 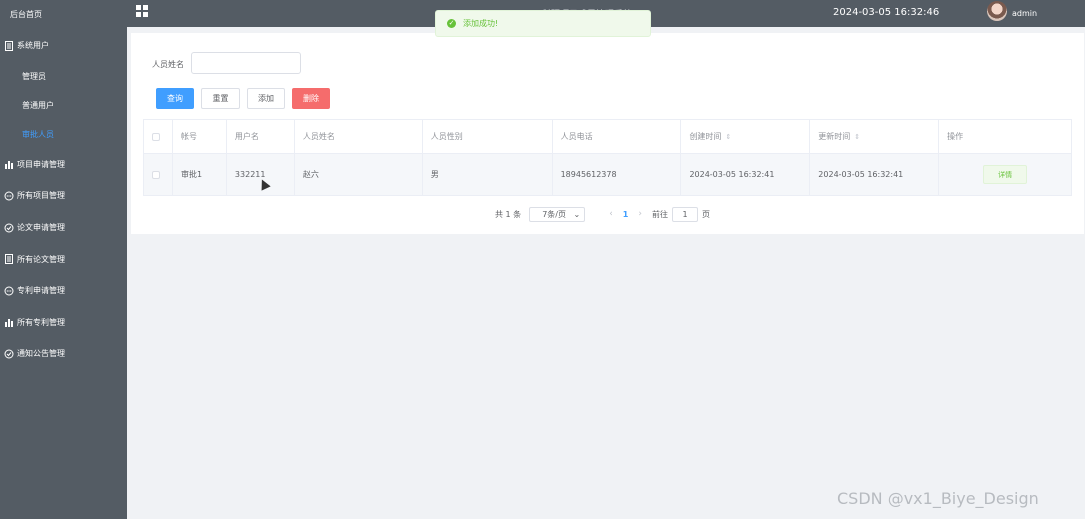 What do you see at coordinates (63, 105) in the screenshot?
I see `sidebar-sub-normal-user: 普通用户` at bounding box center [63, 105].